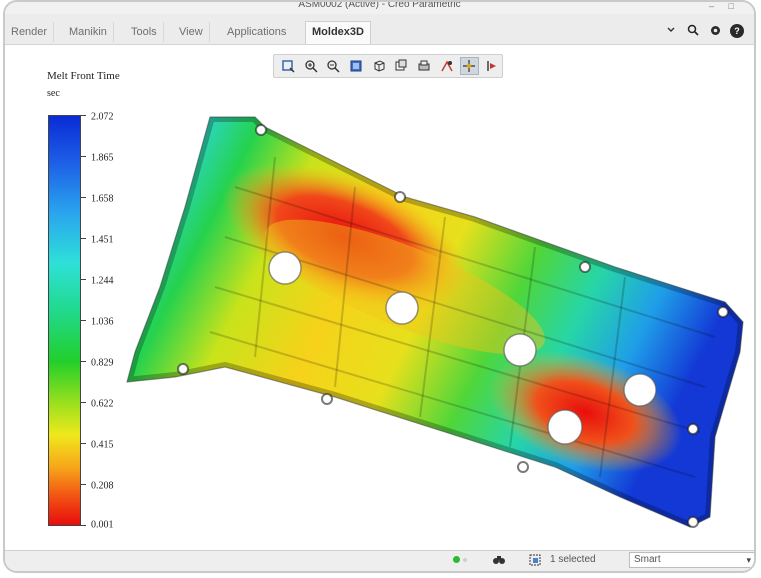  Describe the element at coordinates (469, 66) in the screenshot. I see `spin-center-icon` at that location.